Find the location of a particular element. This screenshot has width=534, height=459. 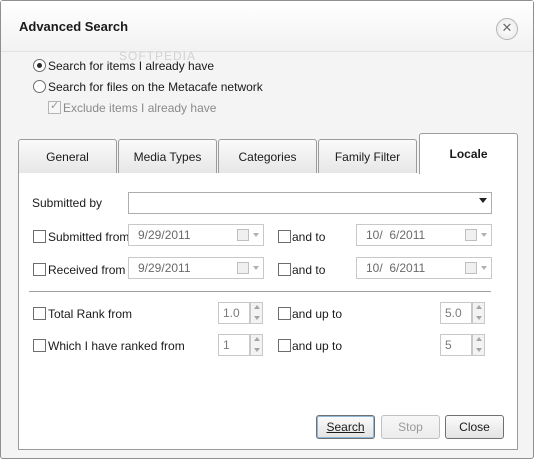

radio-search-local is located at coordinates (39, 65).